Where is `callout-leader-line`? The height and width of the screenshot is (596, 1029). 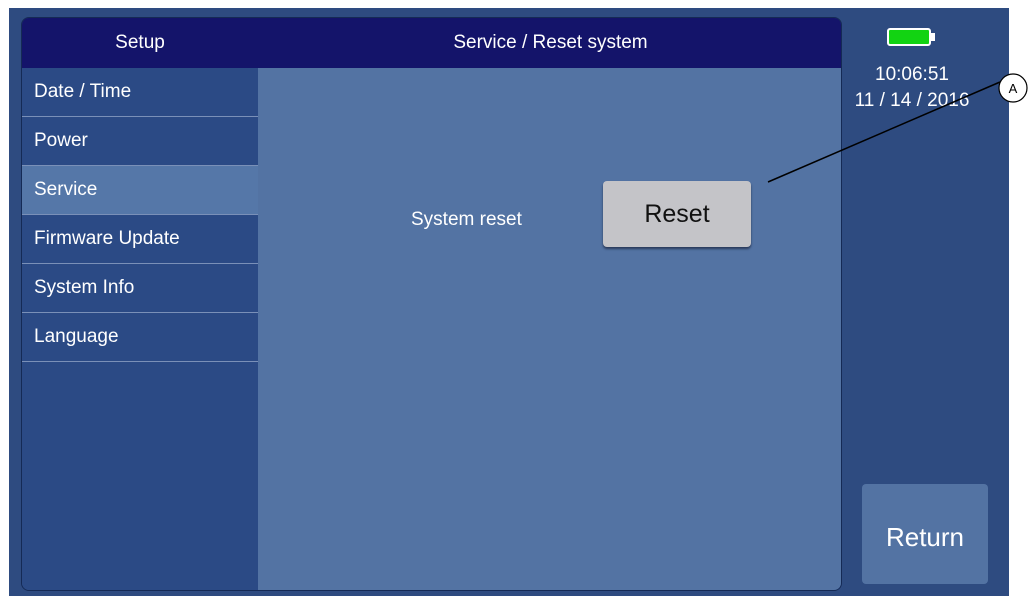
callout-leader-line is located at coordinates (884, 132).